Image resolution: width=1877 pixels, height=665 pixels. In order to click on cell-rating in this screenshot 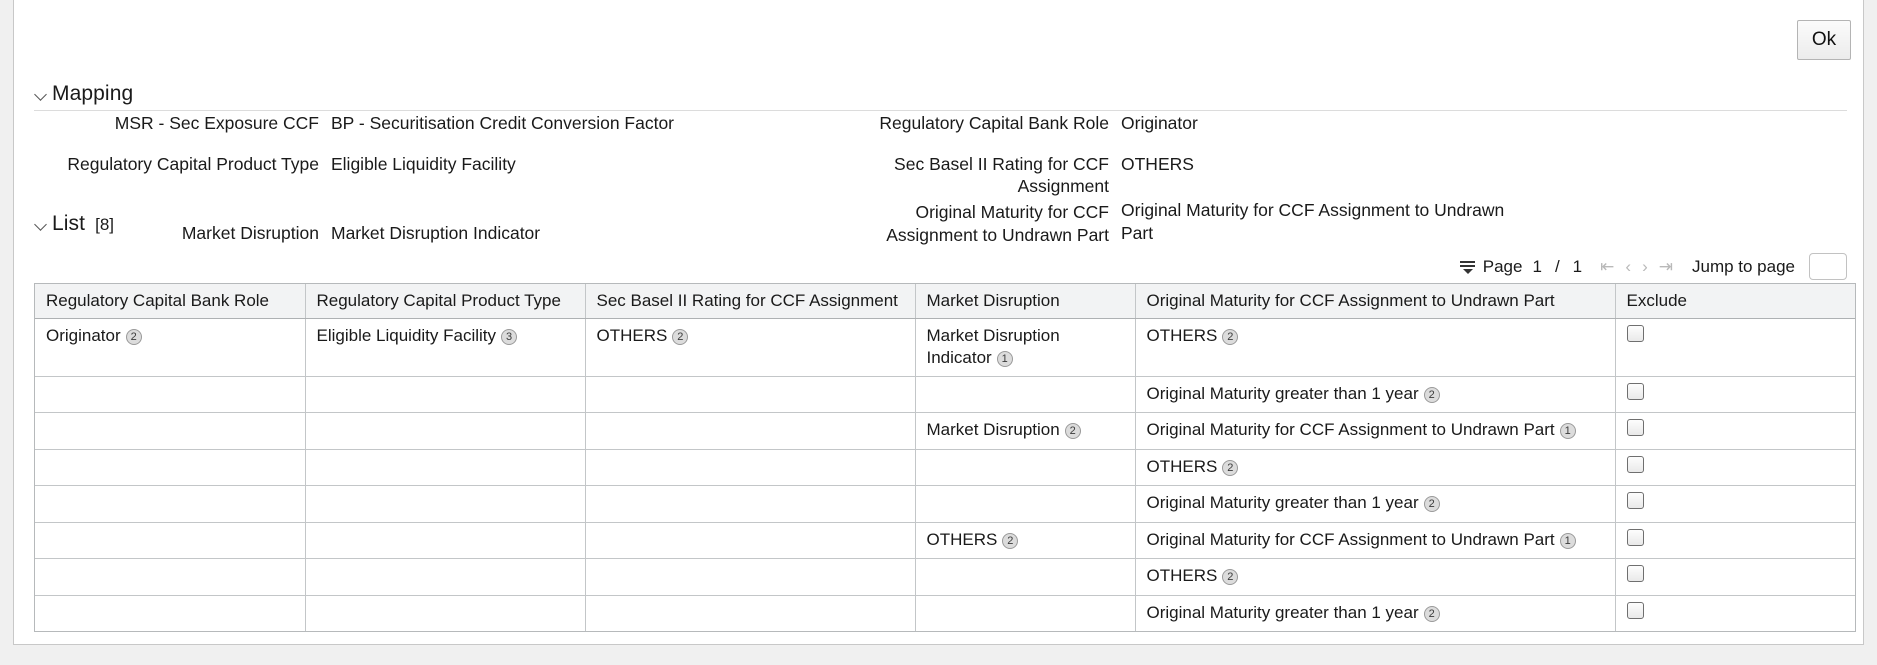, I will do `click(750, 613)`.